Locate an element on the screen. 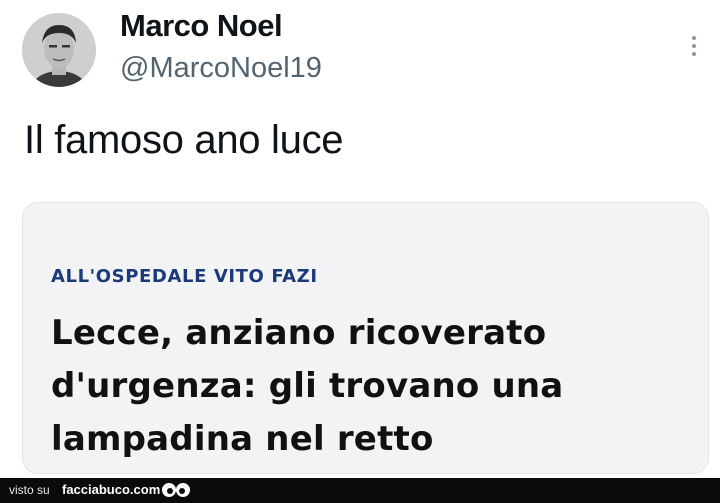  more-vertical-icon is located at coordinates (694, 46).